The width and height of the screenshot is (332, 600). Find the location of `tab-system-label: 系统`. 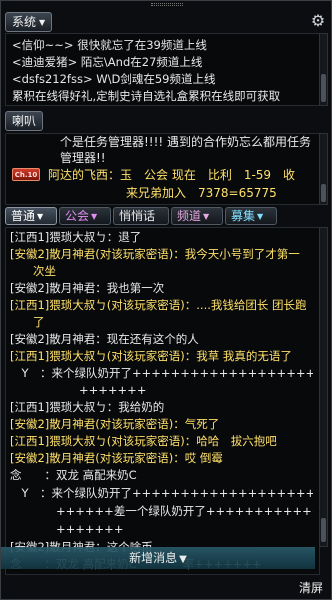

tab-system-label: 系统 is located at coordinates (24, 22).